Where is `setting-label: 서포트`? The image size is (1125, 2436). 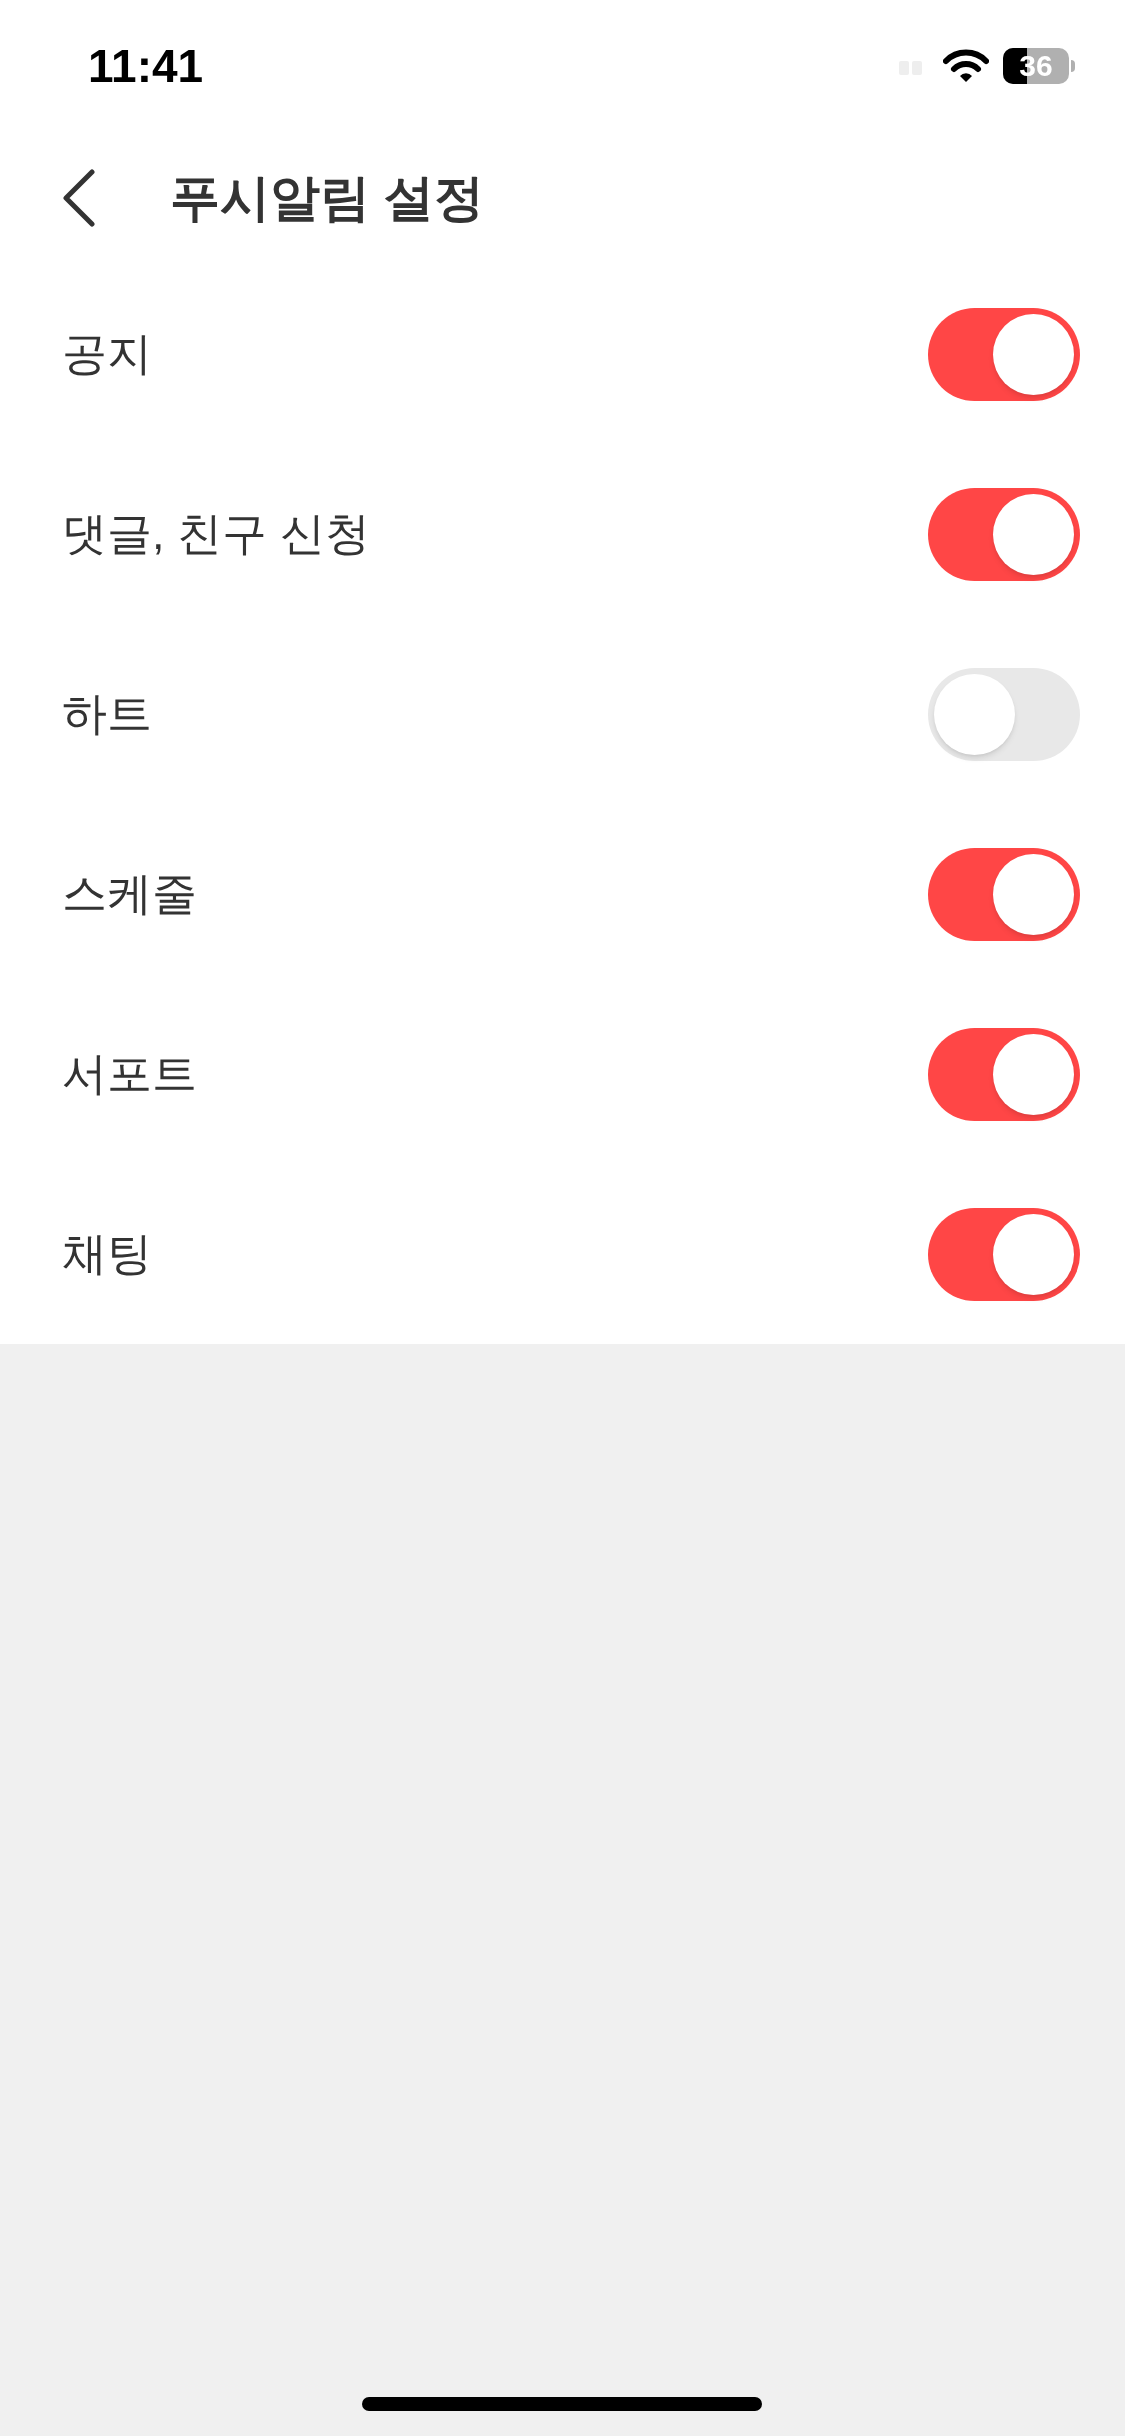
setting-label: 서포트 is located at coordinates (129, 1074).